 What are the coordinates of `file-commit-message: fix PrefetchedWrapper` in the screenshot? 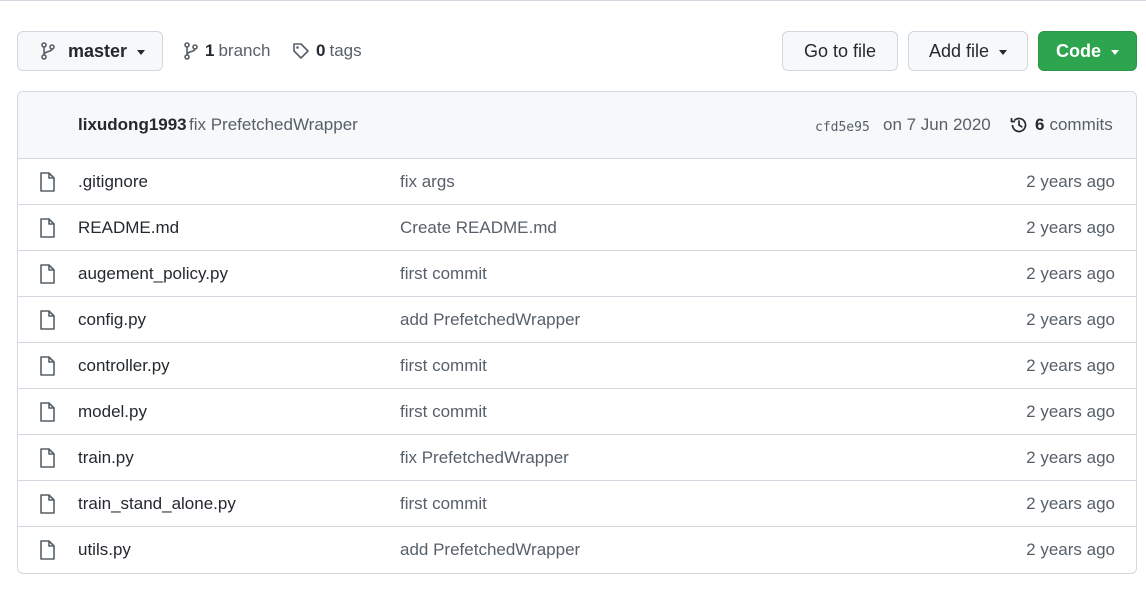 It's located at (484, 458).